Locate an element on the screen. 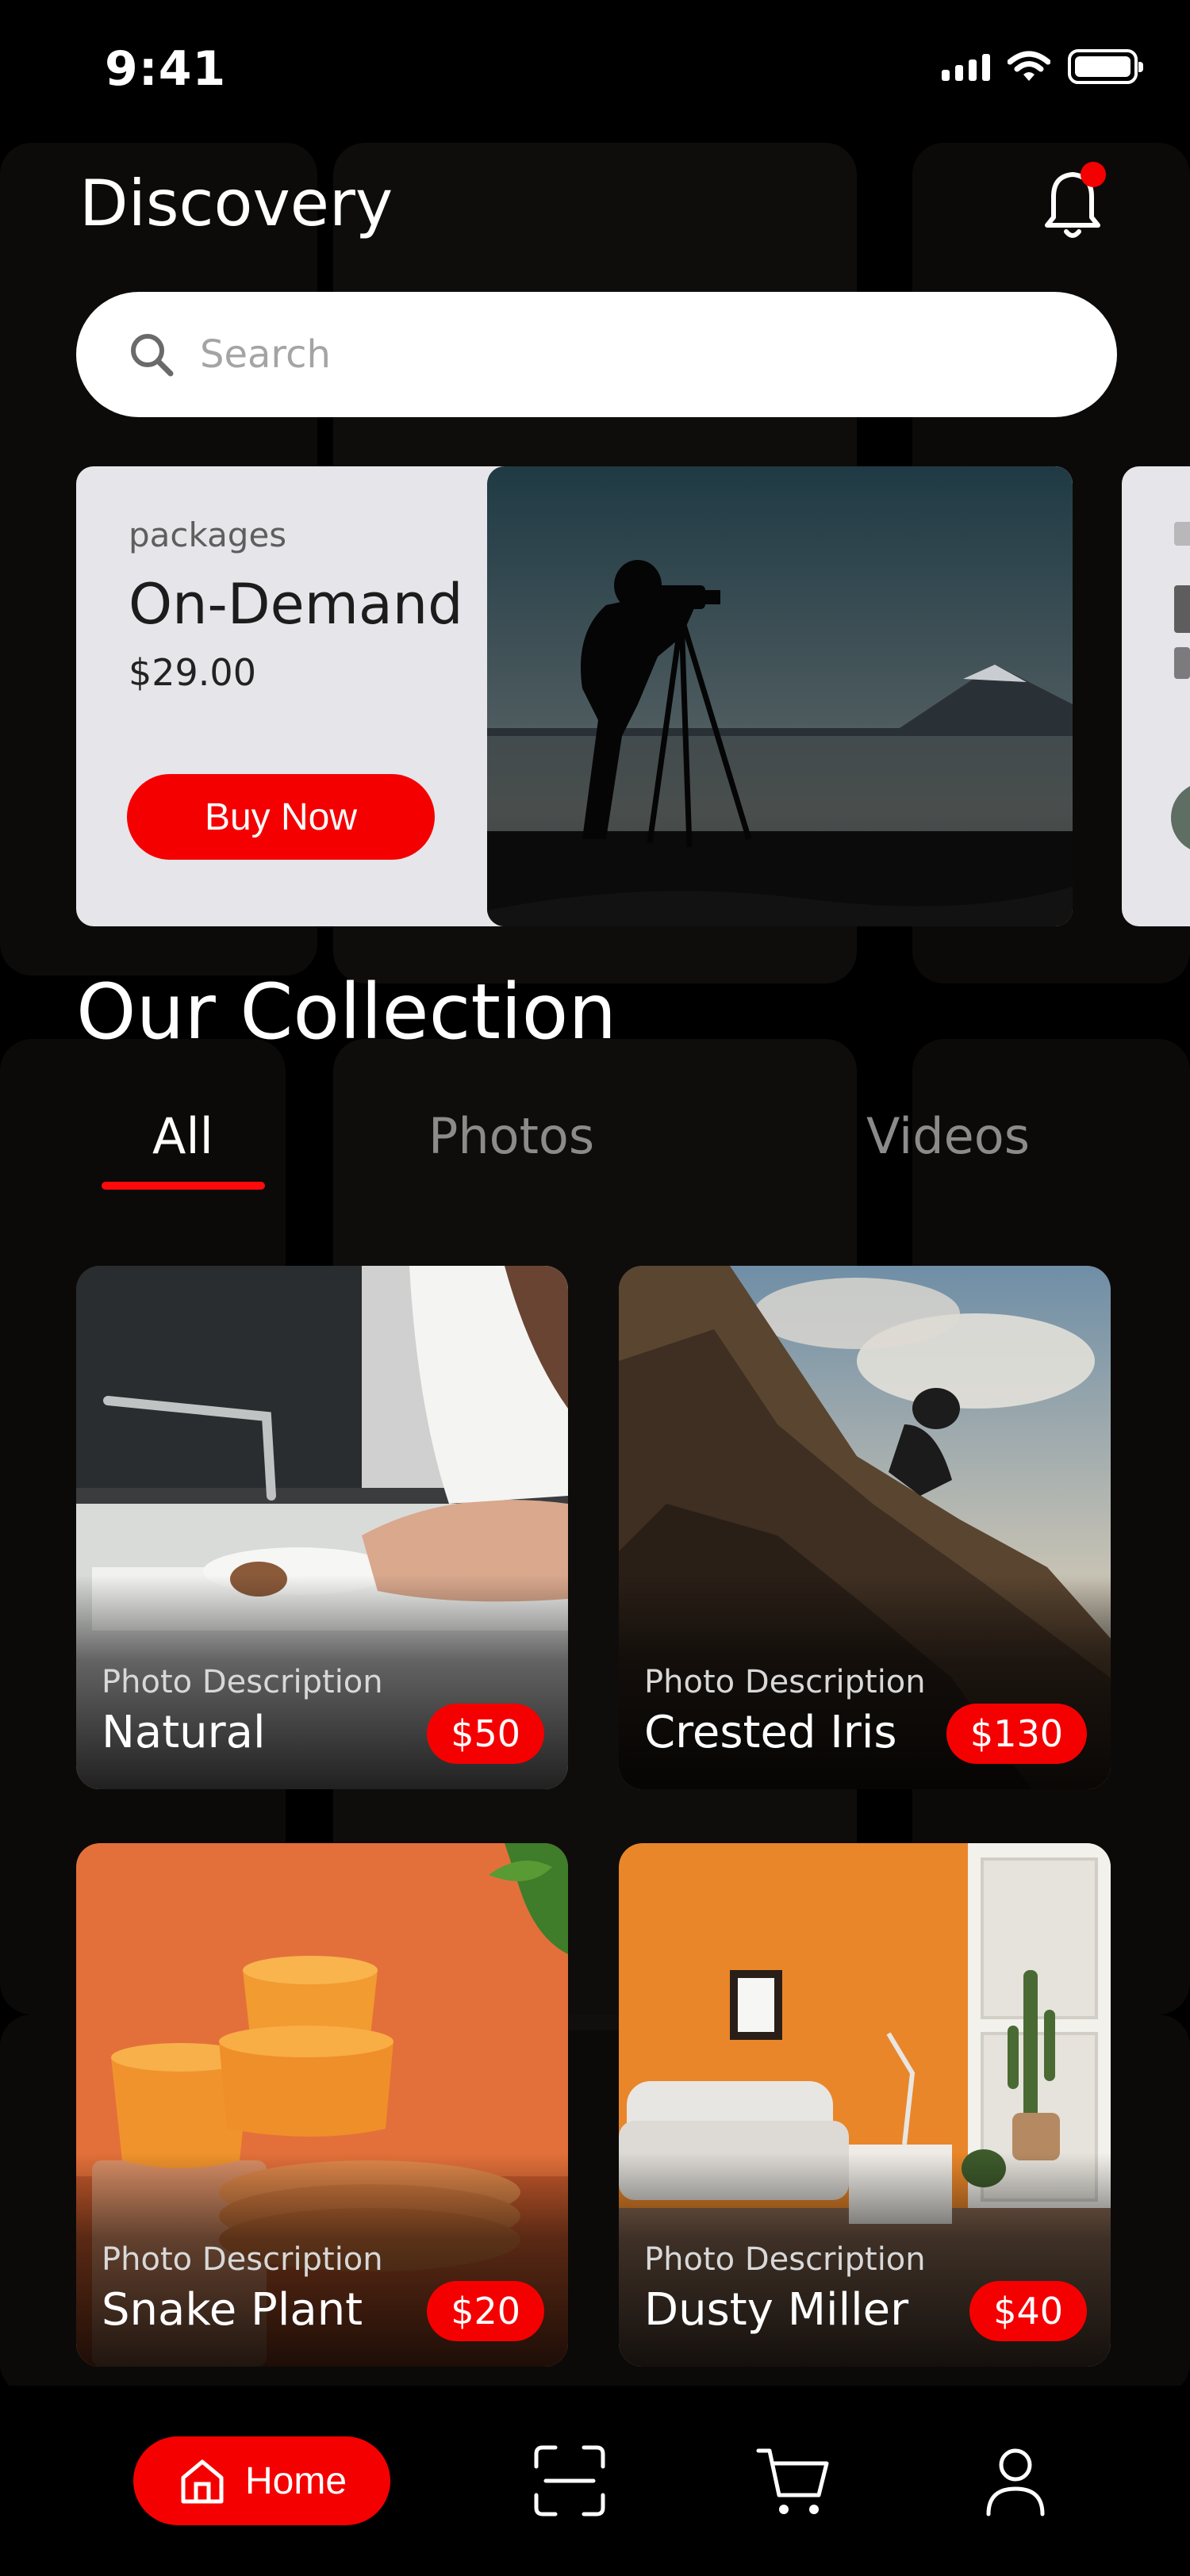 The image size is (1190, 2576). promo-card-next is located at coordinates (1156, 696).